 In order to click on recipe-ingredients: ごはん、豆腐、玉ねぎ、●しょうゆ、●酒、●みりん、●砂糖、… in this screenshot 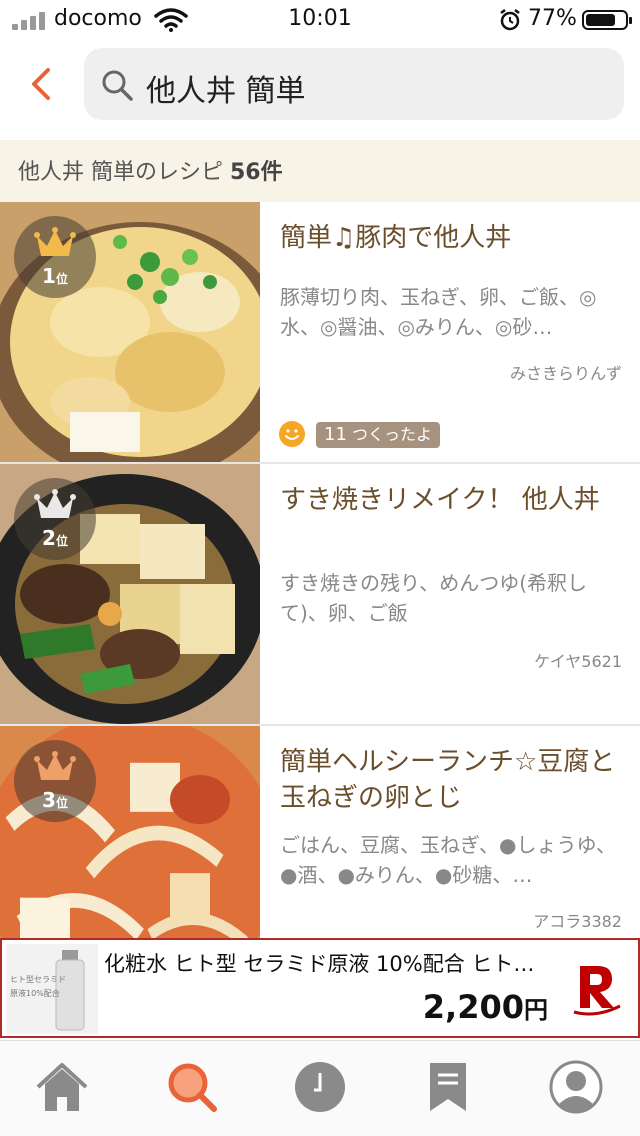, I will do `click(448, 860)`.